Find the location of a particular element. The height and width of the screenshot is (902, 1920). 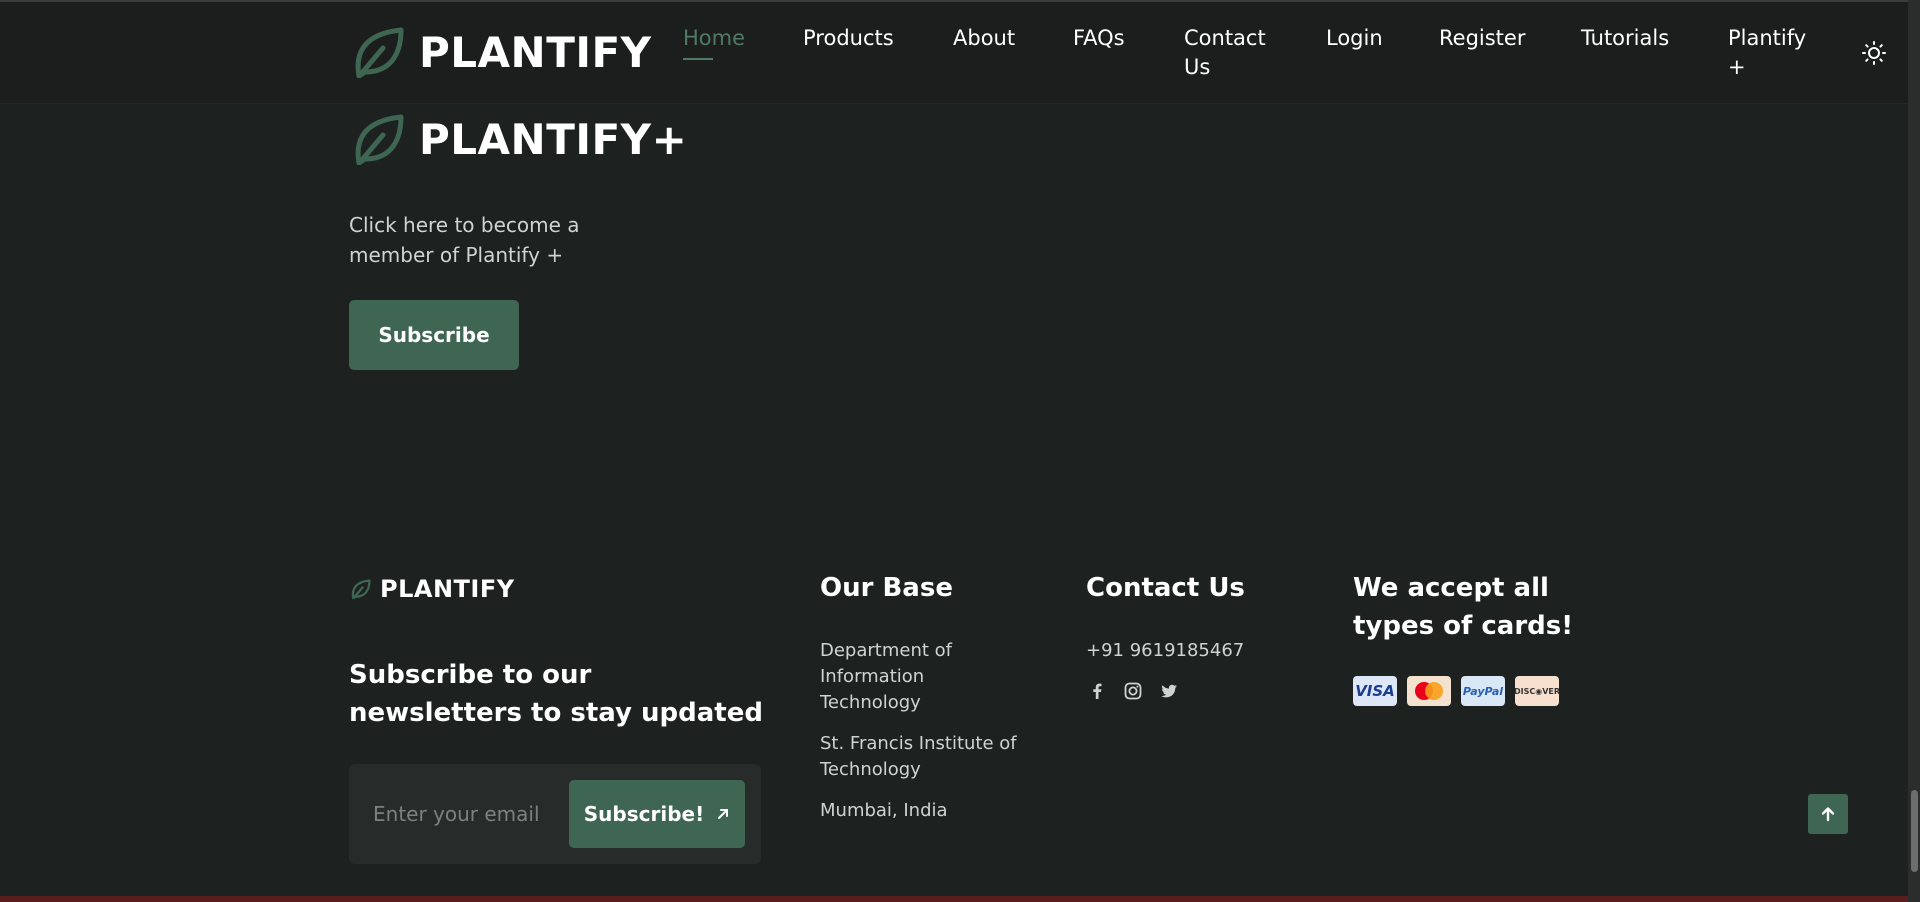

email-field is located at coordinates (461, 814).